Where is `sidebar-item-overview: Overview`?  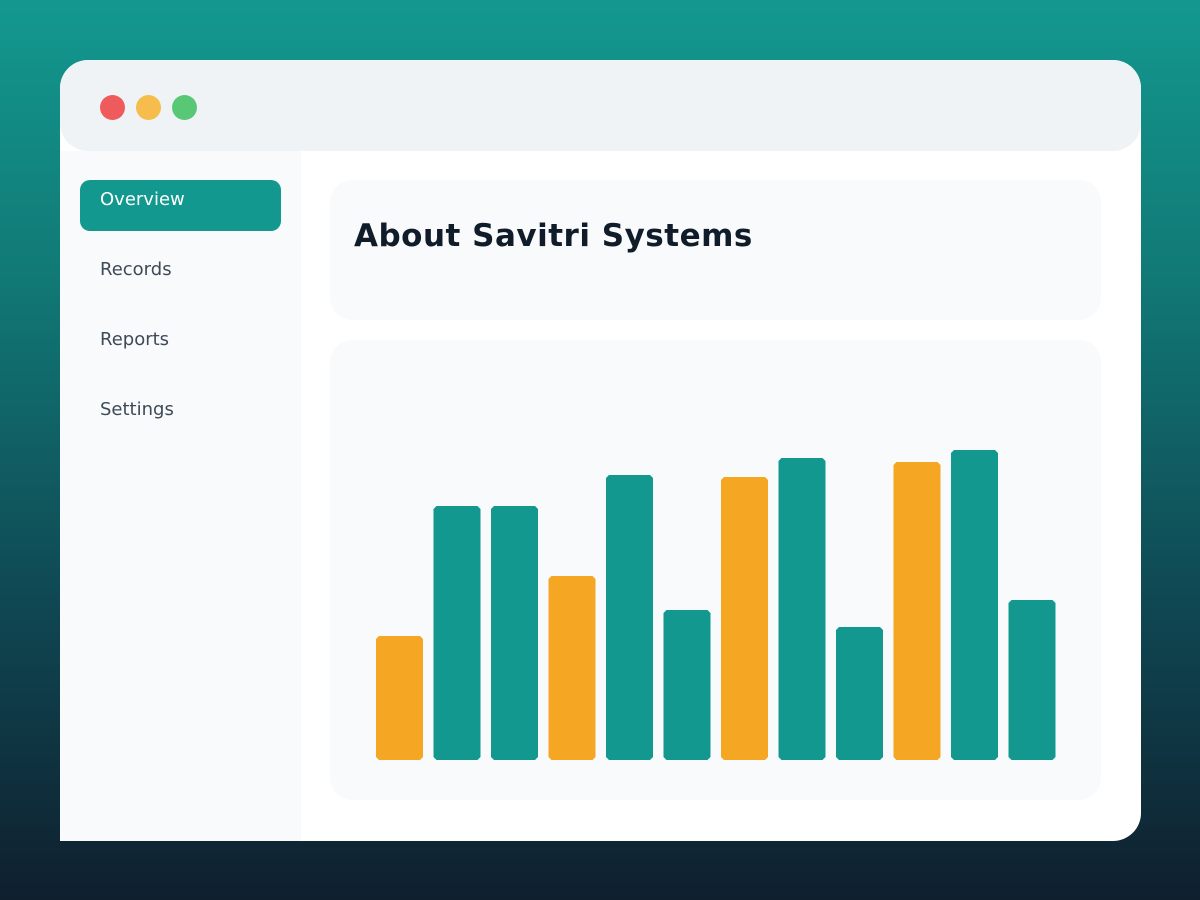 sidebar-item-overview: Overview is located at coordinates (180, 205).